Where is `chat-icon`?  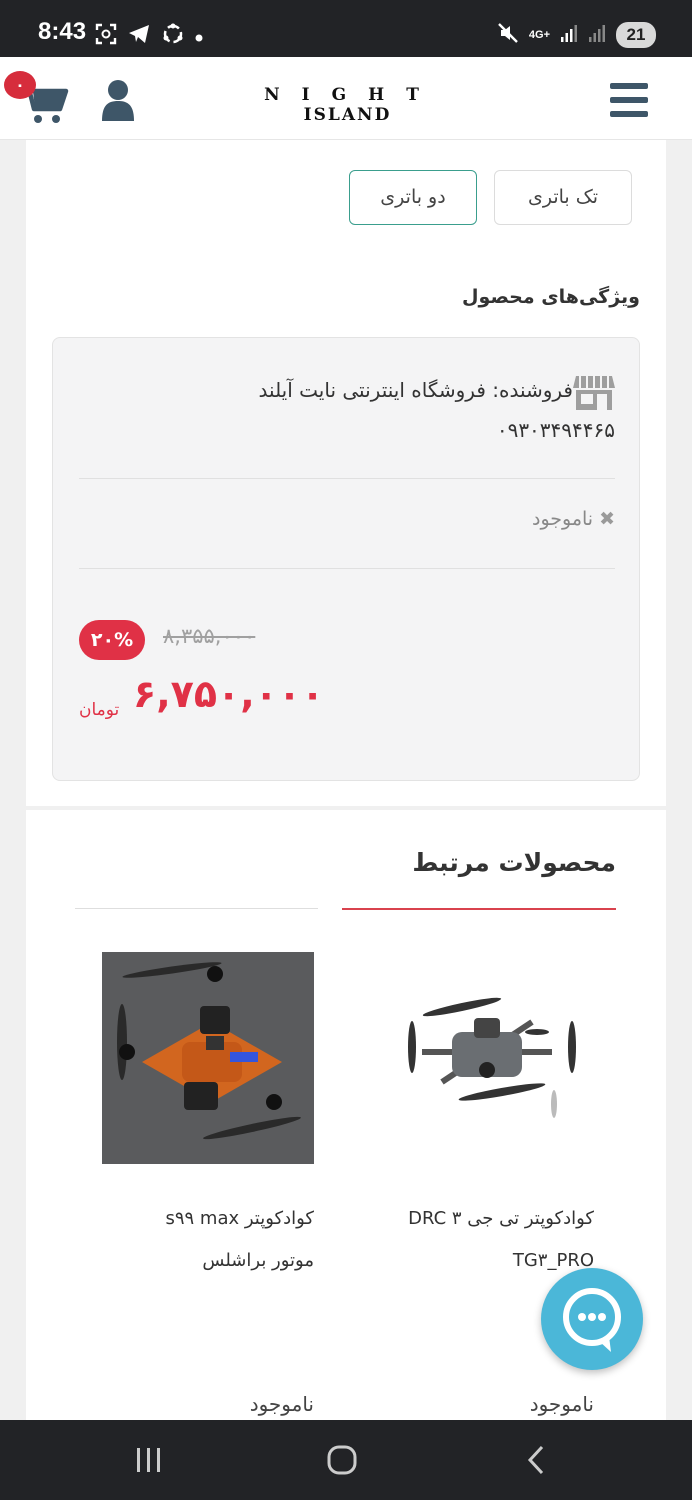 chat-icon is located at coordinates (592, 1331).